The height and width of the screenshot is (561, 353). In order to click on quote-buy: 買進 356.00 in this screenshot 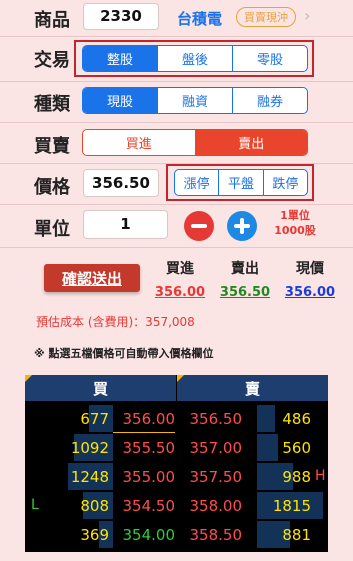, I will do `click(180, 279)`.